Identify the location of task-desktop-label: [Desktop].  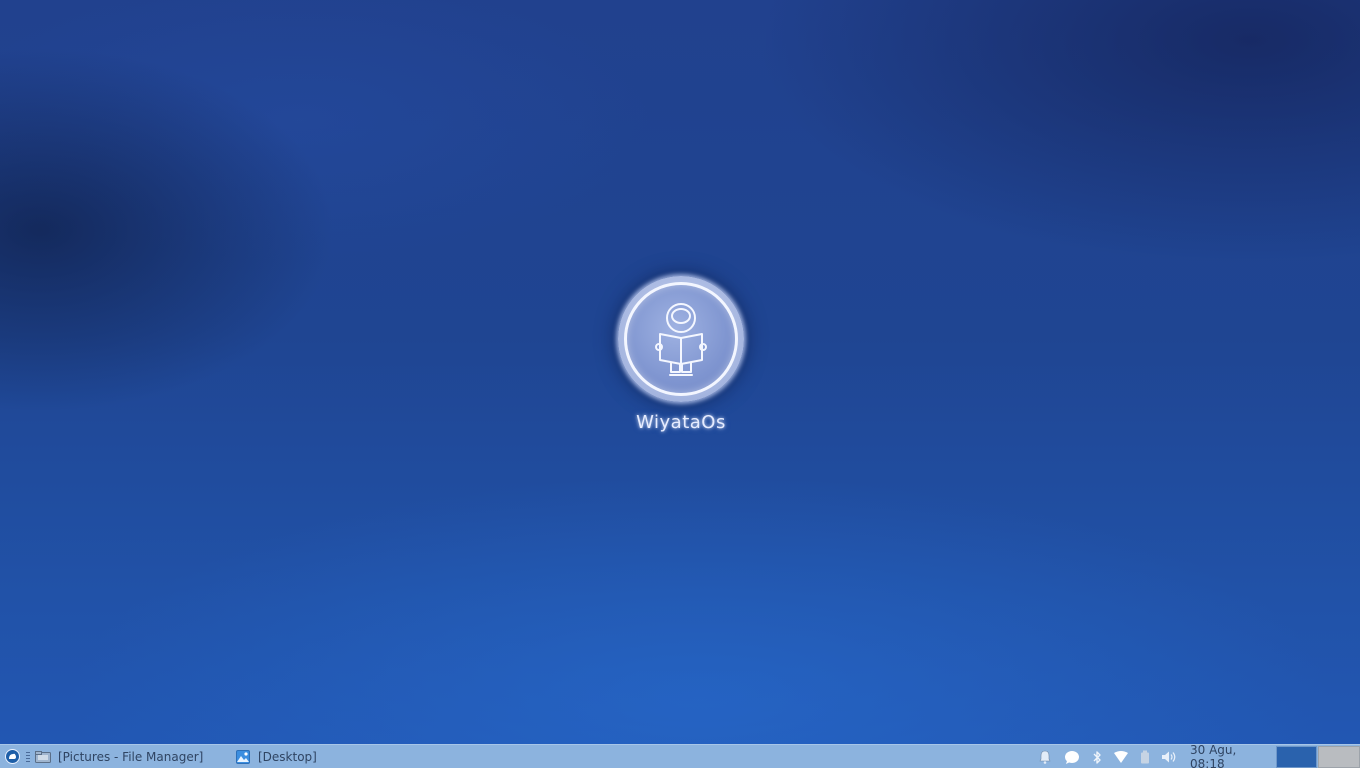
(287, 756).